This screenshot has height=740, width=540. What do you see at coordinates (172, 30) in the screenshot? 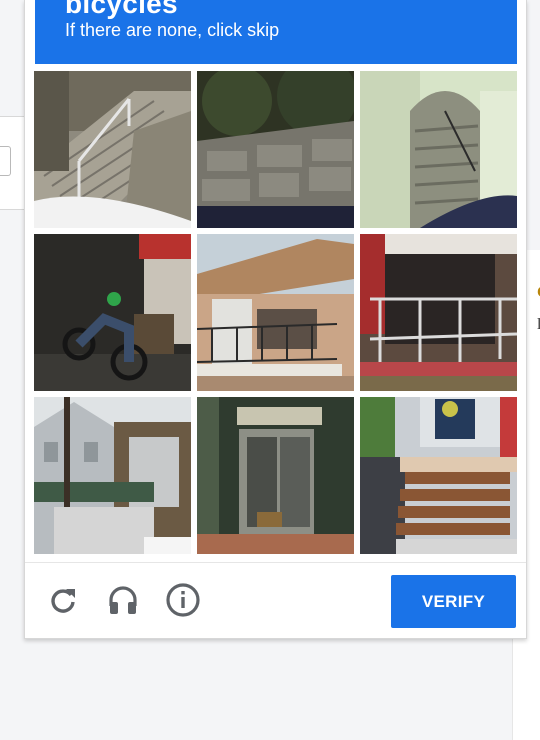
I see `challenge-instruction: If there are none, click skip` at bounding box center [172, 30].